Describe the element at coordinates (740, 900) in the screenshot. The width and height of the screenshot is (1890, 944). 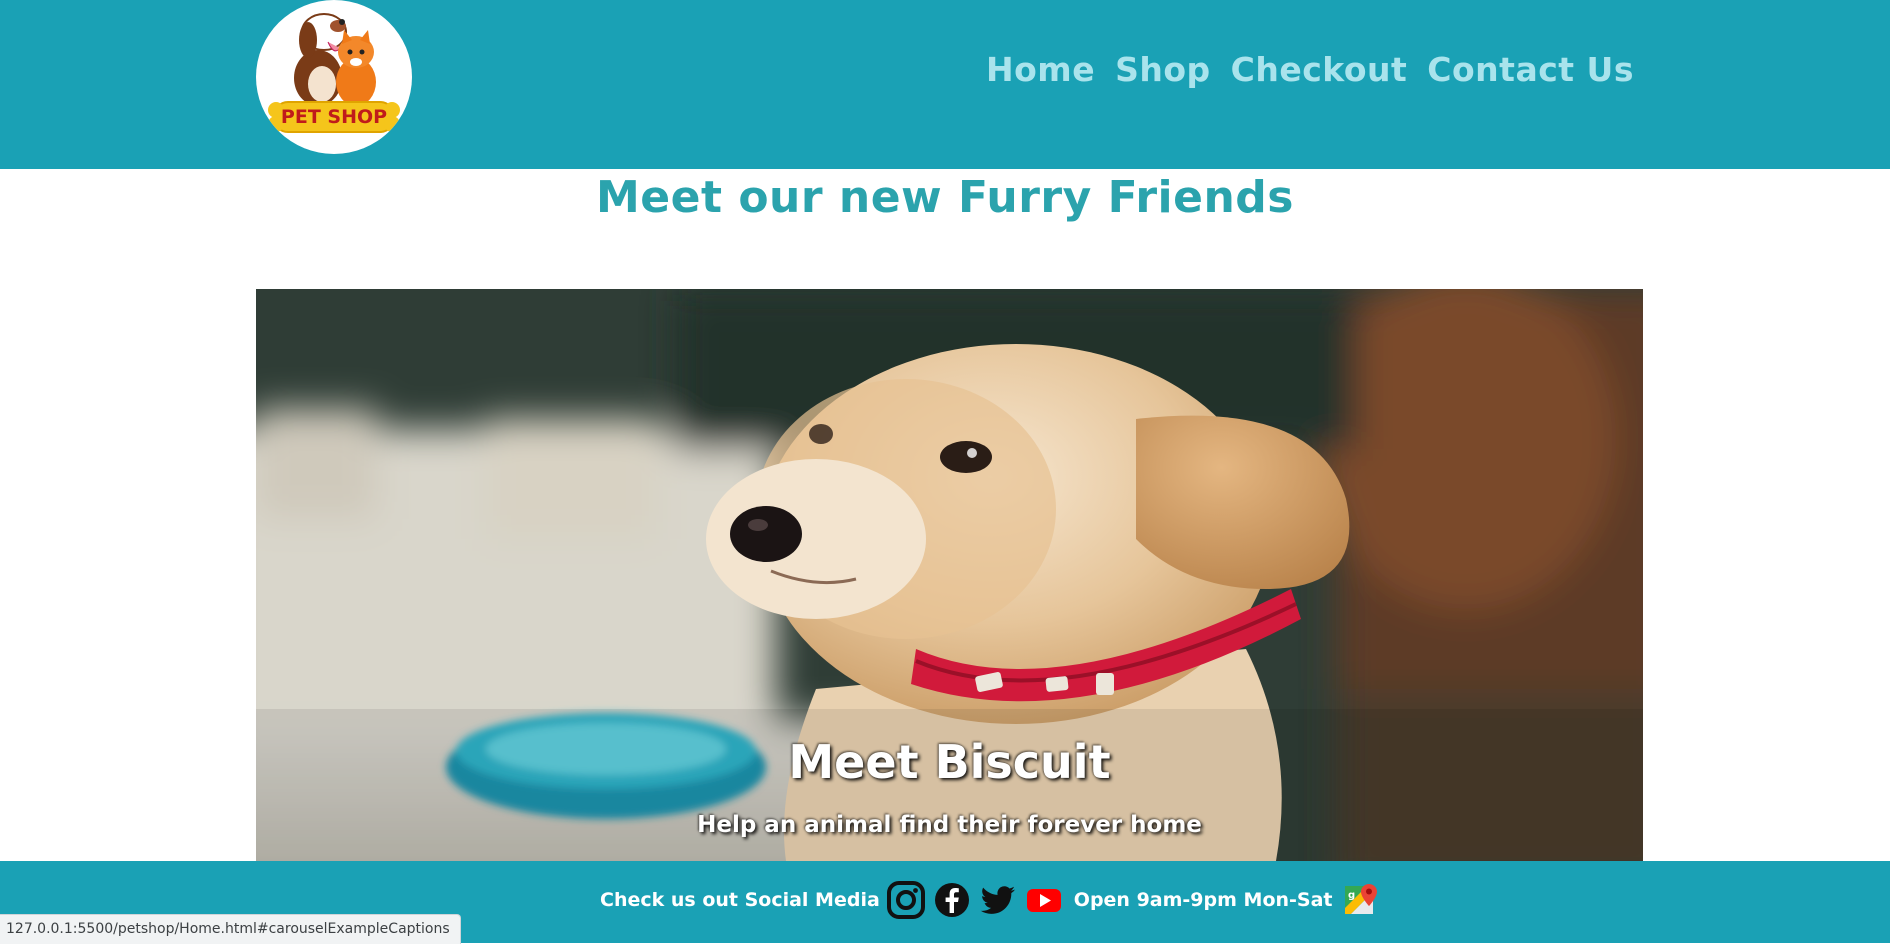
I see `social-media-label: Check us out Social Media` at that location.